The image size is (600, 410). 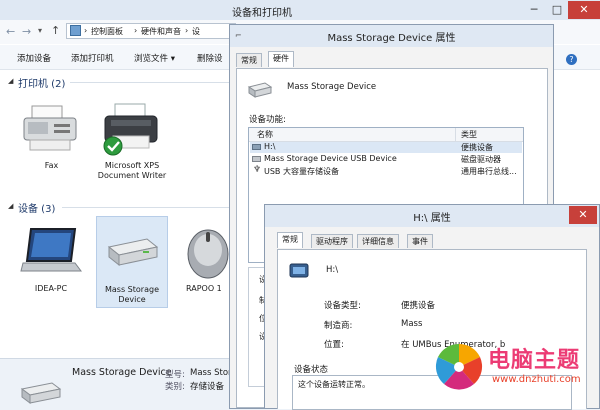 I want to click on idea-pc-label: IDEA-PC, so click(x=51, y=288).